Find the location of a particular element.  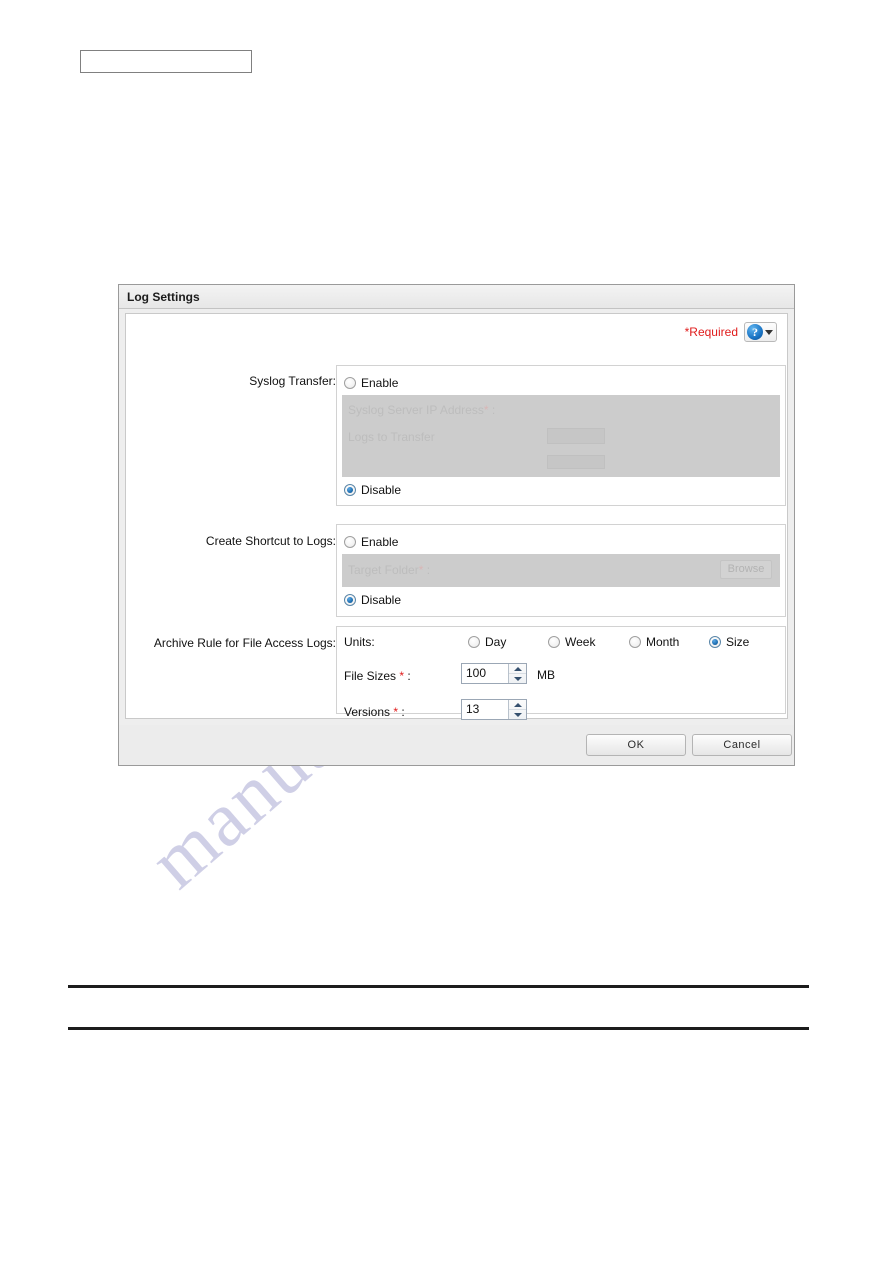

required-row: *Required ? is located at coordinates (731, 332).